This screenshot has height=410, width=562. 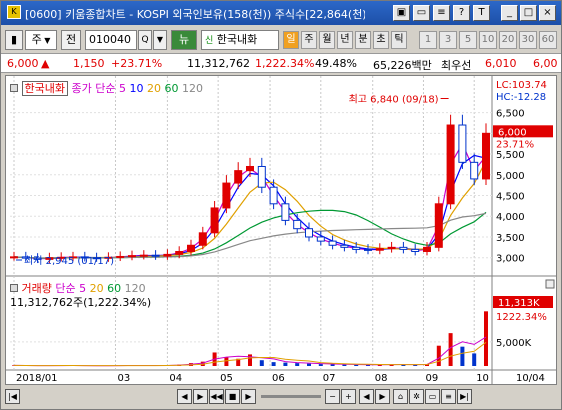 I want to click on scroll-left-icon: ◀, so click(x=366, y=396).